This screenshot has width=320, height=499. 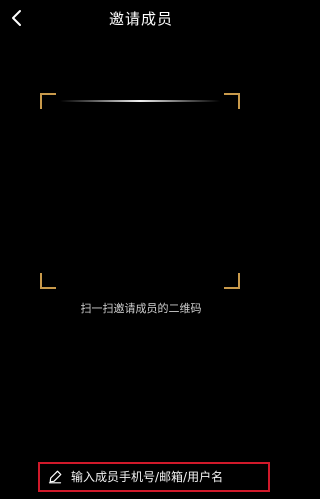 What do you see at coordinates (55, 477) in the screenshot?
I see `edit-icon` at bounding box center [55, 477].